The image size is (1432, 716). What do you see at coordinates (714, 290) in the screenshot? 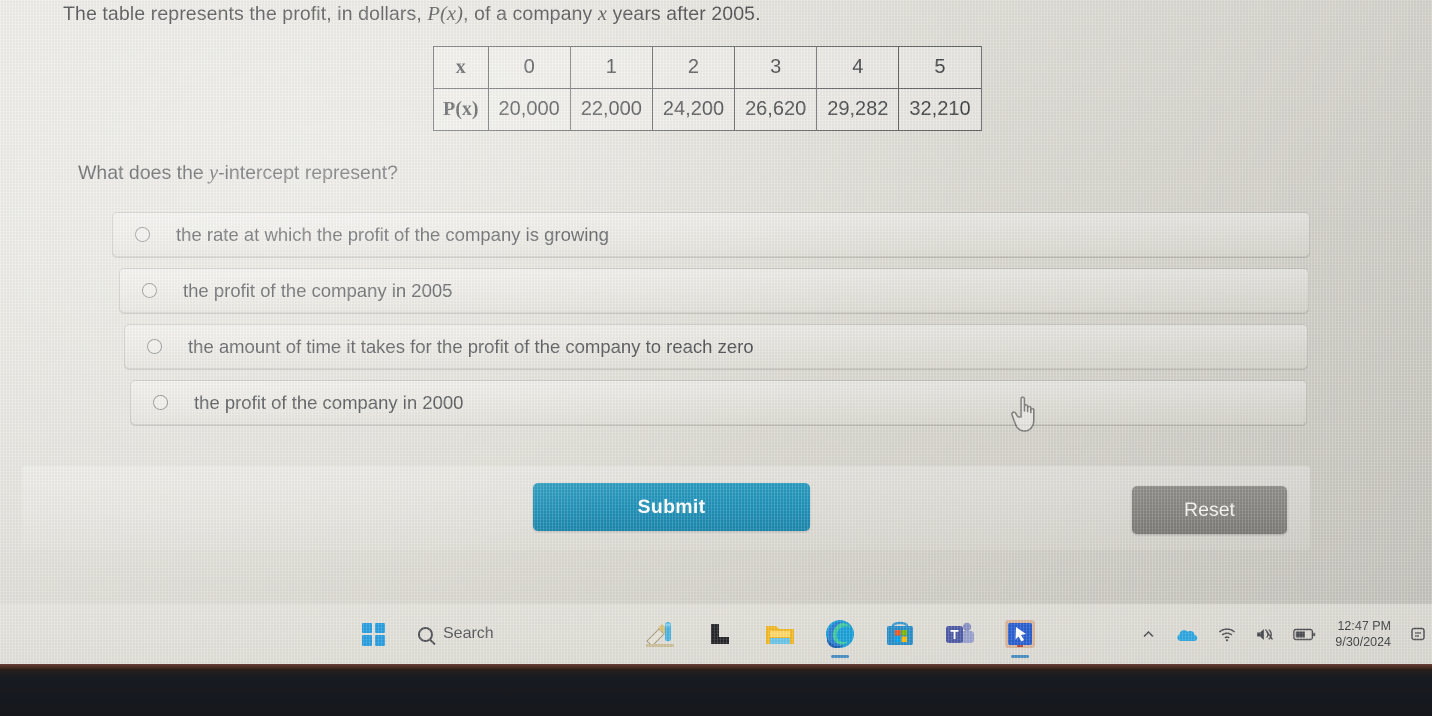
I see `answer-option-2: the profit of the company in 2005` at bounding box center [714, 290].